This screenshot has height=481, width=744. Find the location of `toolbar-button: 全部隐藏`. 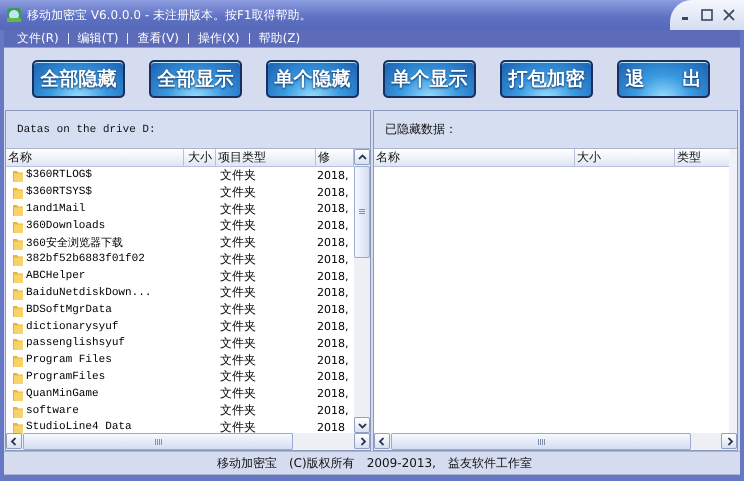

toolbar-button: 全部隐藏 is located at coordinates (78, 79).